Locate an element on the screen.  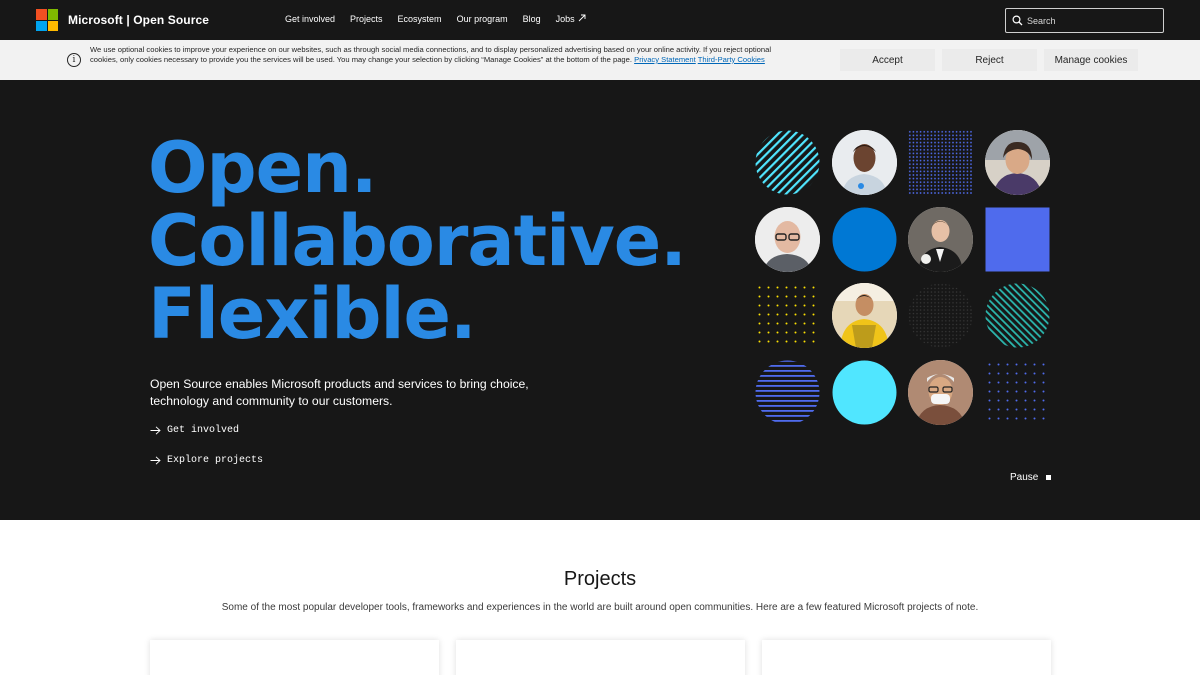
search-icon is located at coordinates (1017, 20).